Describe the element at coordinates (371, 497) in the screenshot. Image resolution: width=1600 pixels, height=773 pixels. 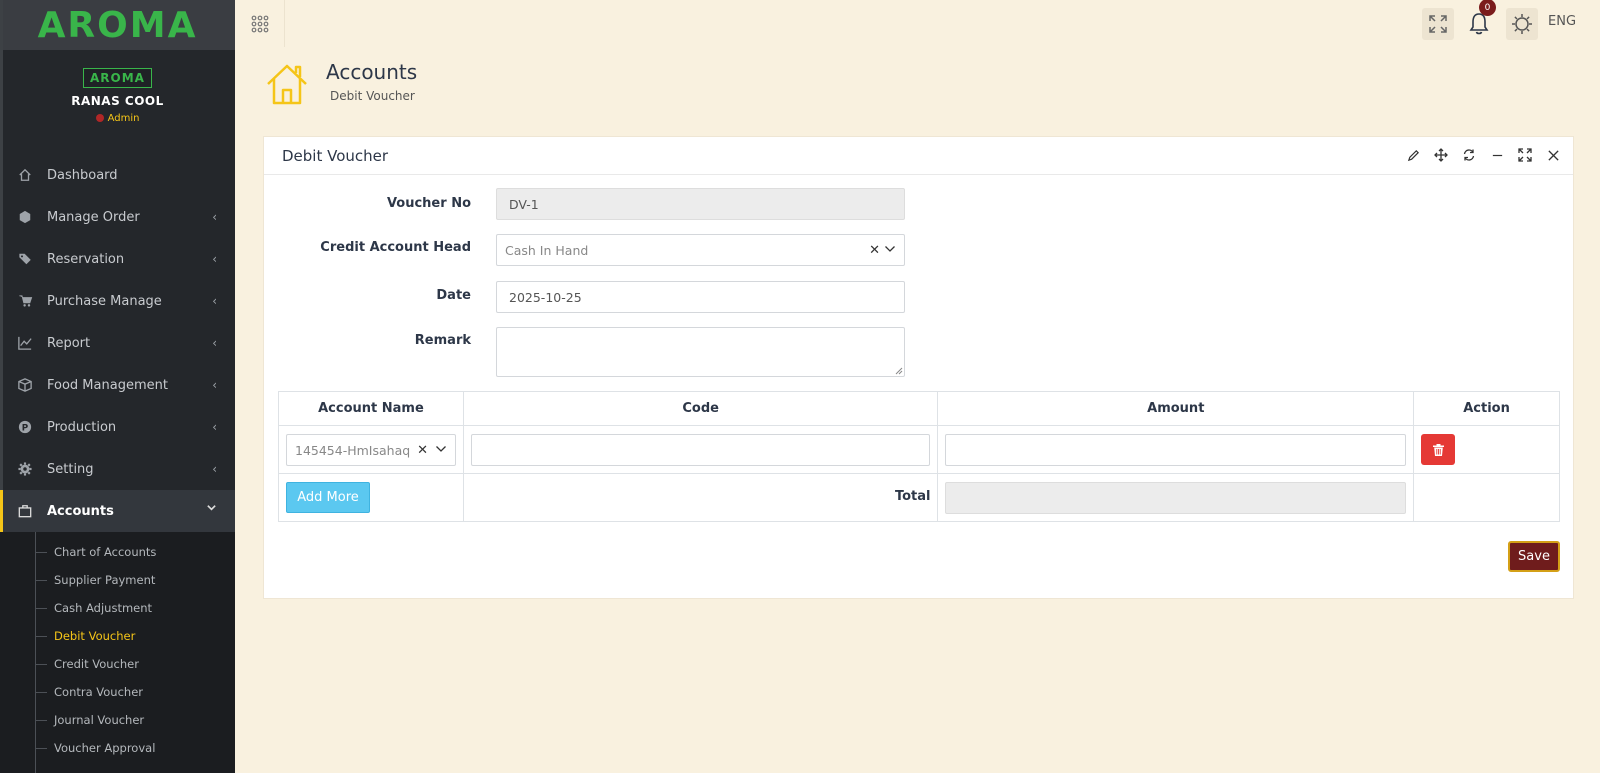
I see `add-more-cell: Add More` at that location.